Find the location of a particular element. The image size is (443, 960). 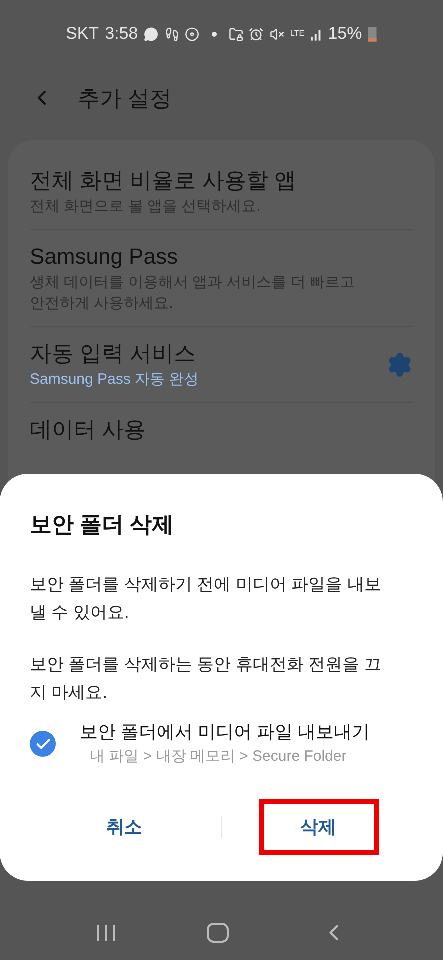

home-icon is located at coordinates (218, 932).